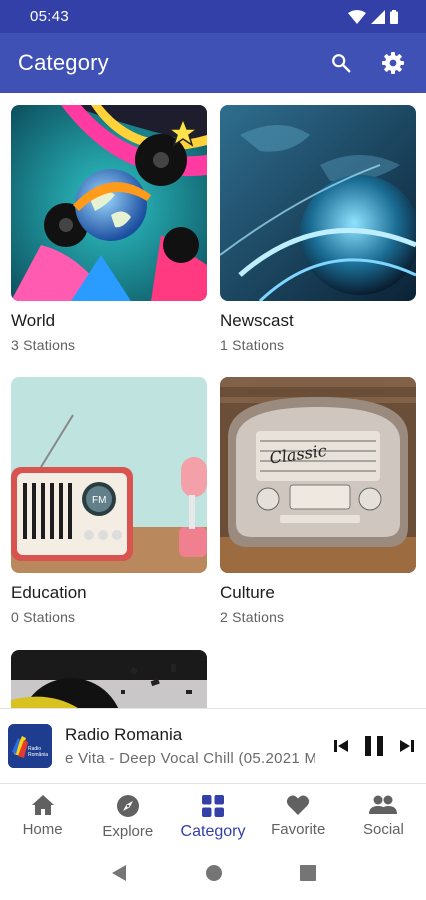  What do you see at coordinates (407, 746) in the screenshot?
I see `skip-next-icon` at bounding box center [407, 746].